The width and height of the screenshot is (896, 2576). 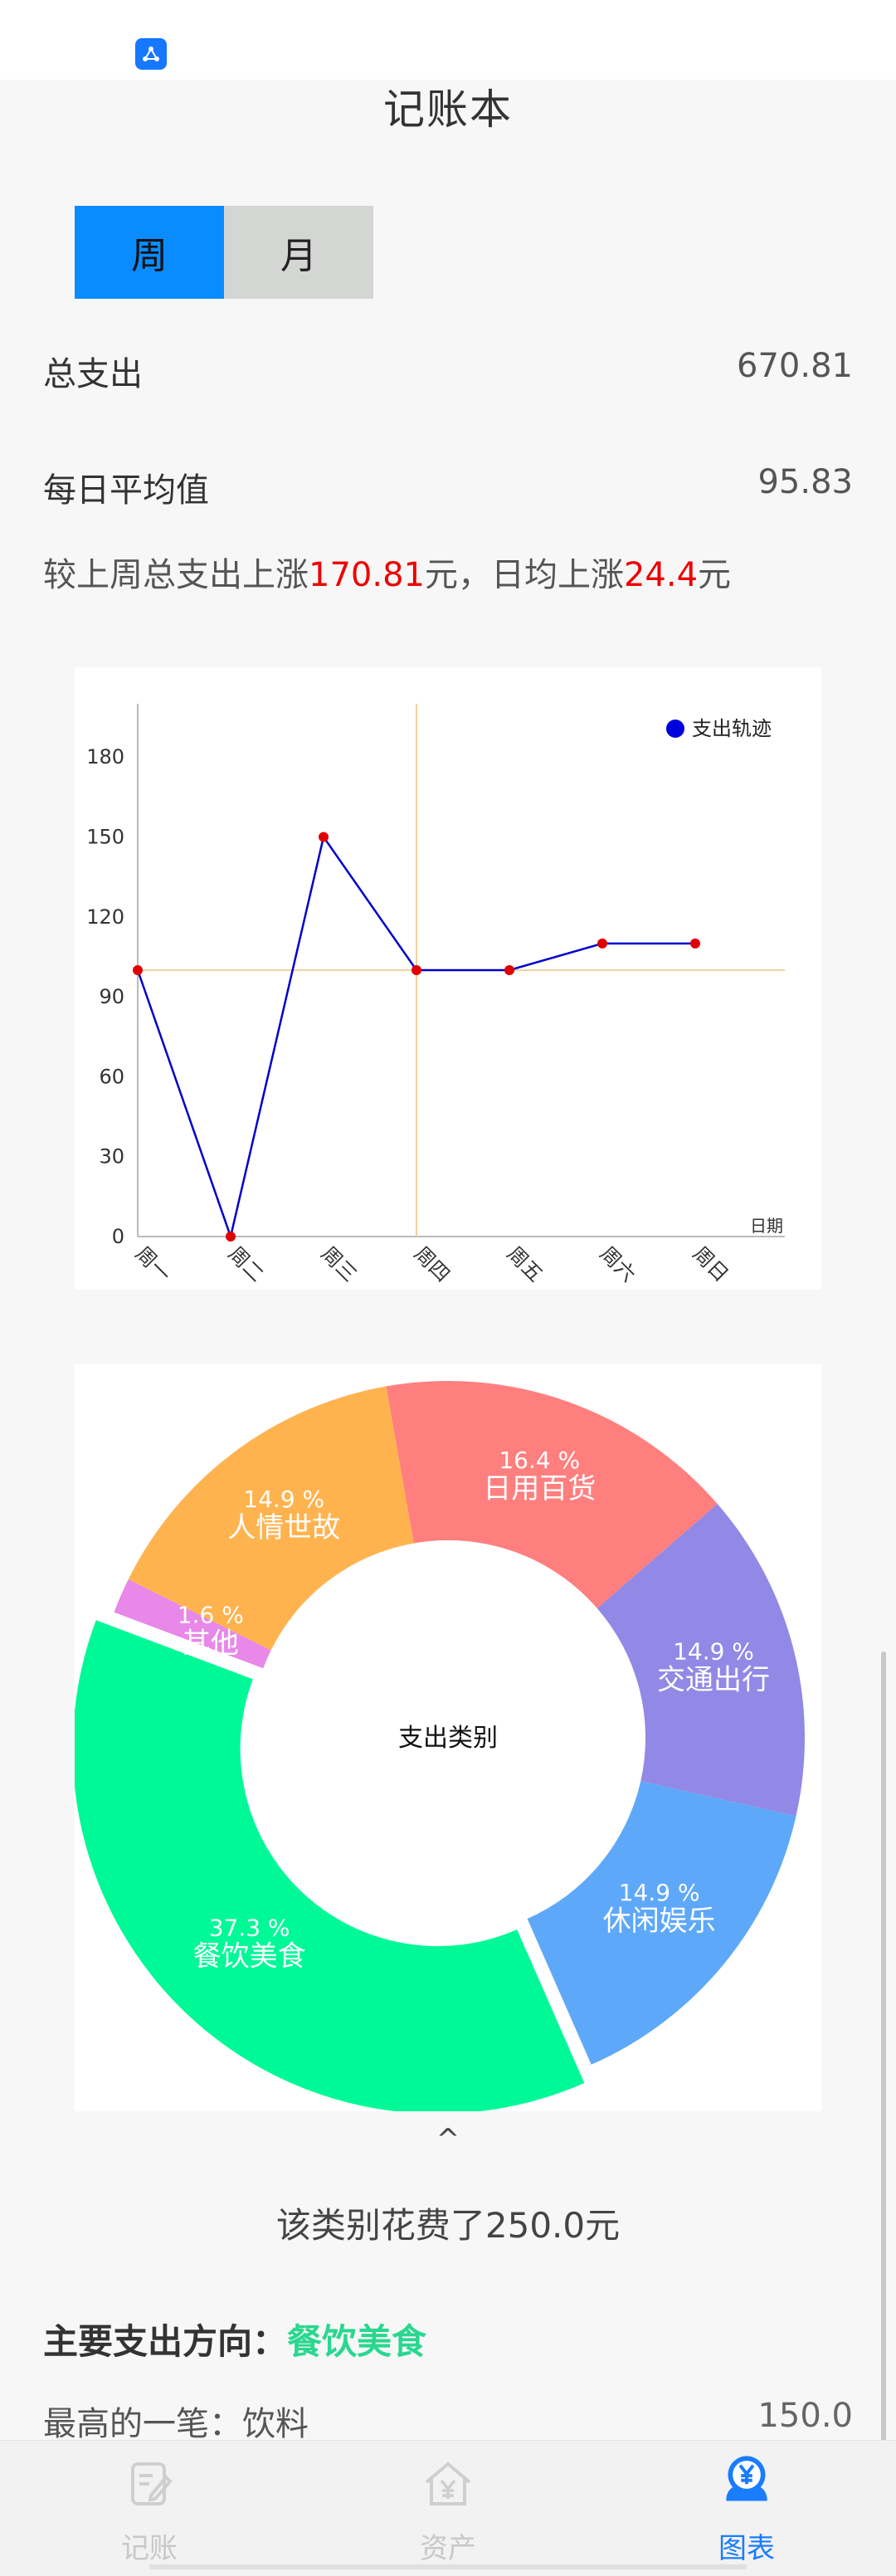 What do you see at coordinates (357, 2342) in the screenshot?
I see `main-direction-value: 餐饮美食` at bounding box center [357, 2342].